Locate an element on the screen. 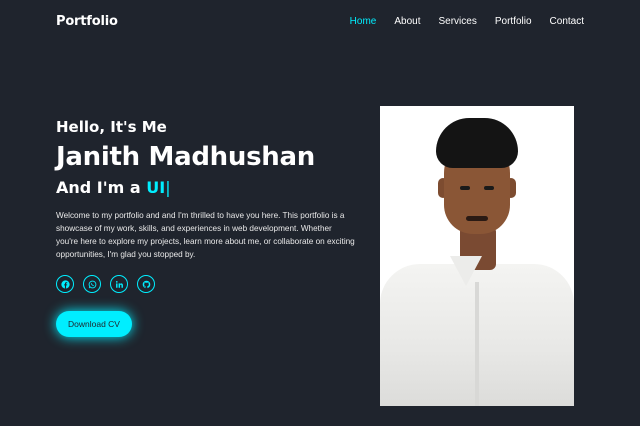  github-icon is located at coordinates (146, 284).